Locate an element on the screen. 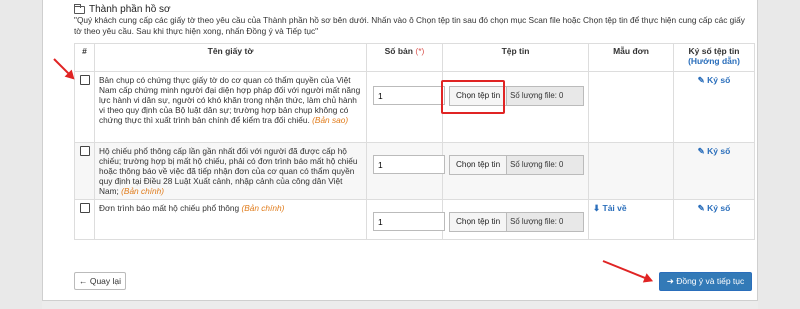  back-arrow-icon: ← is located at coordinates (83, 281).